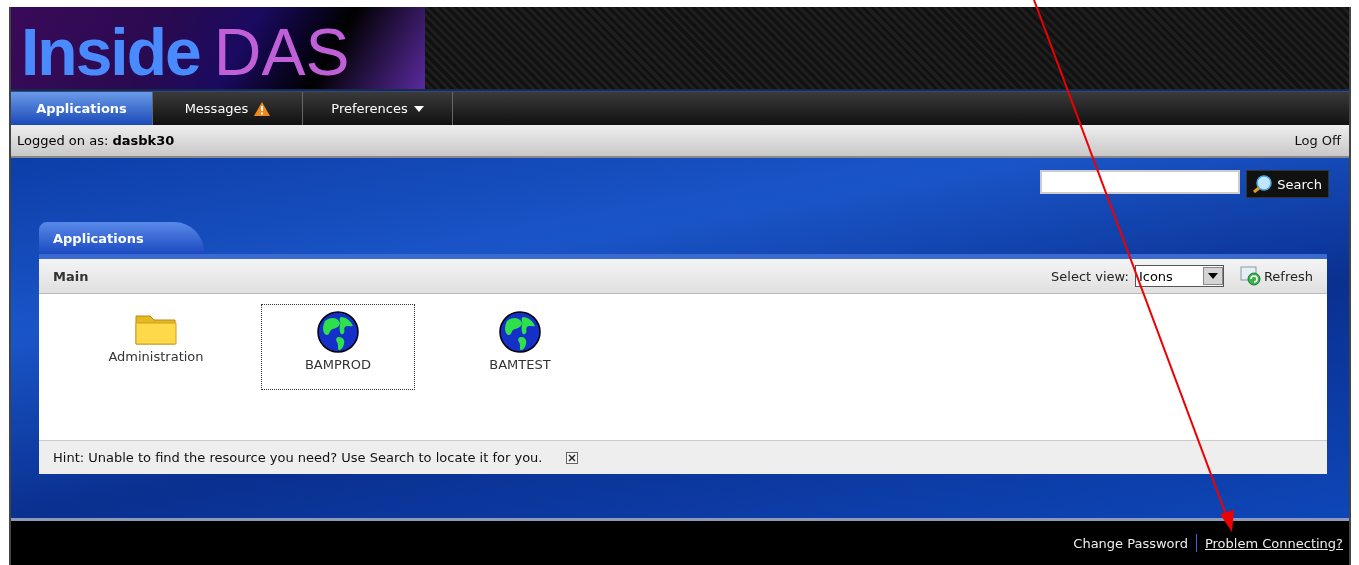 The image size is (1359, 565). What do you see at coordinates (298, 457) in the screenshot?
I see `hint-text: Hint: Unable to find the resource you need? Use Search to locate it for you.` at bounding box center [298, 457].